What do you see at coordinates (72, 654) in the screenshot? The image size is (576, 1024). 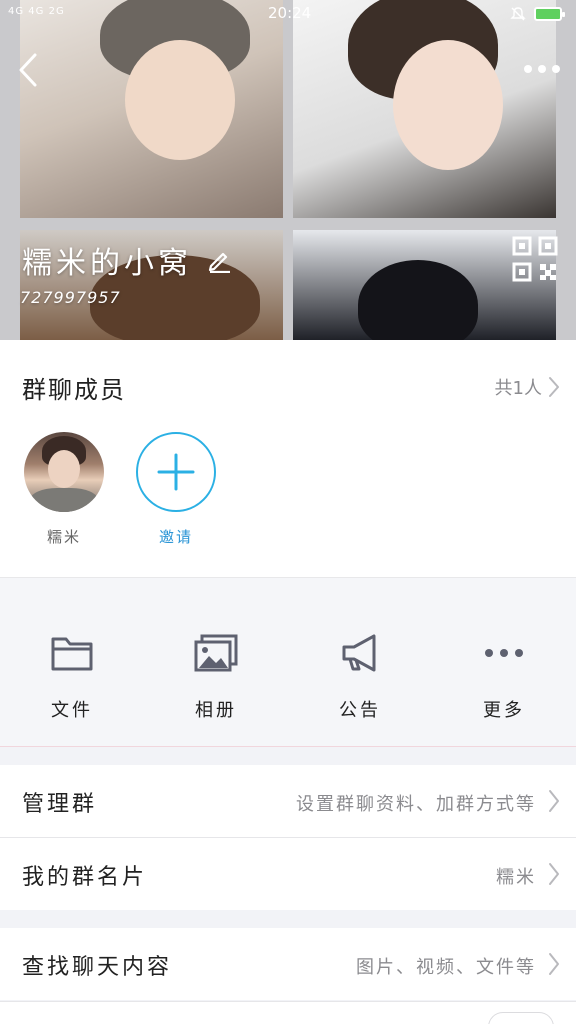 I see `folder-icon` at bounding box center [72, 654].